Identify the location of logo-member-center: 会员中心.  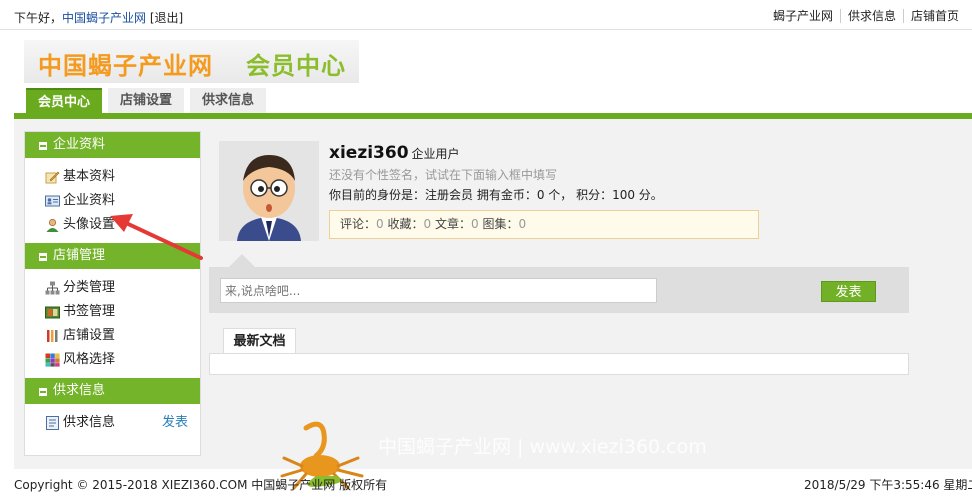
(296, 66).